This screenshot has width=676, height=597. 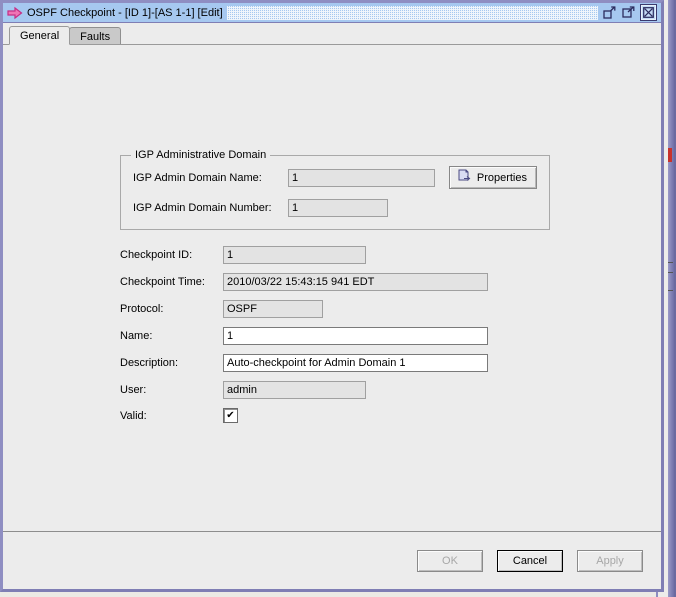 What do you see at coordinates (40, 35) in the screenshot?
I see `tab-general: General` at bounding box center [40, 35].